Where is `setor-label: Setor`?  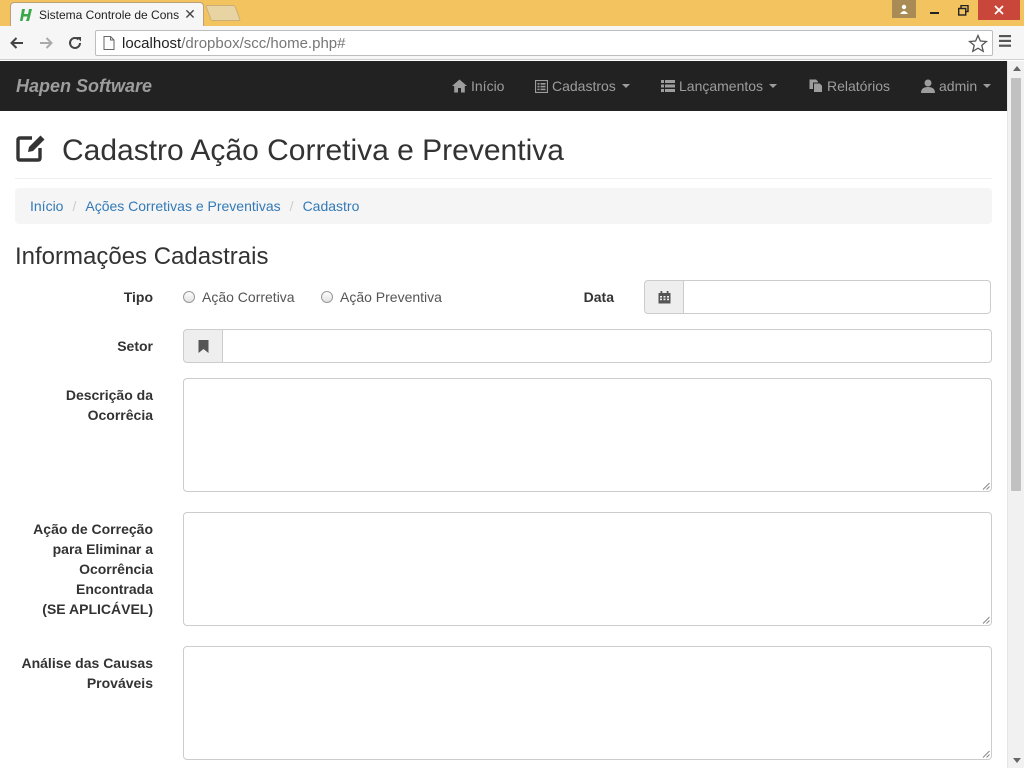 setor-label: Setor is located at coordinates (135, 346).